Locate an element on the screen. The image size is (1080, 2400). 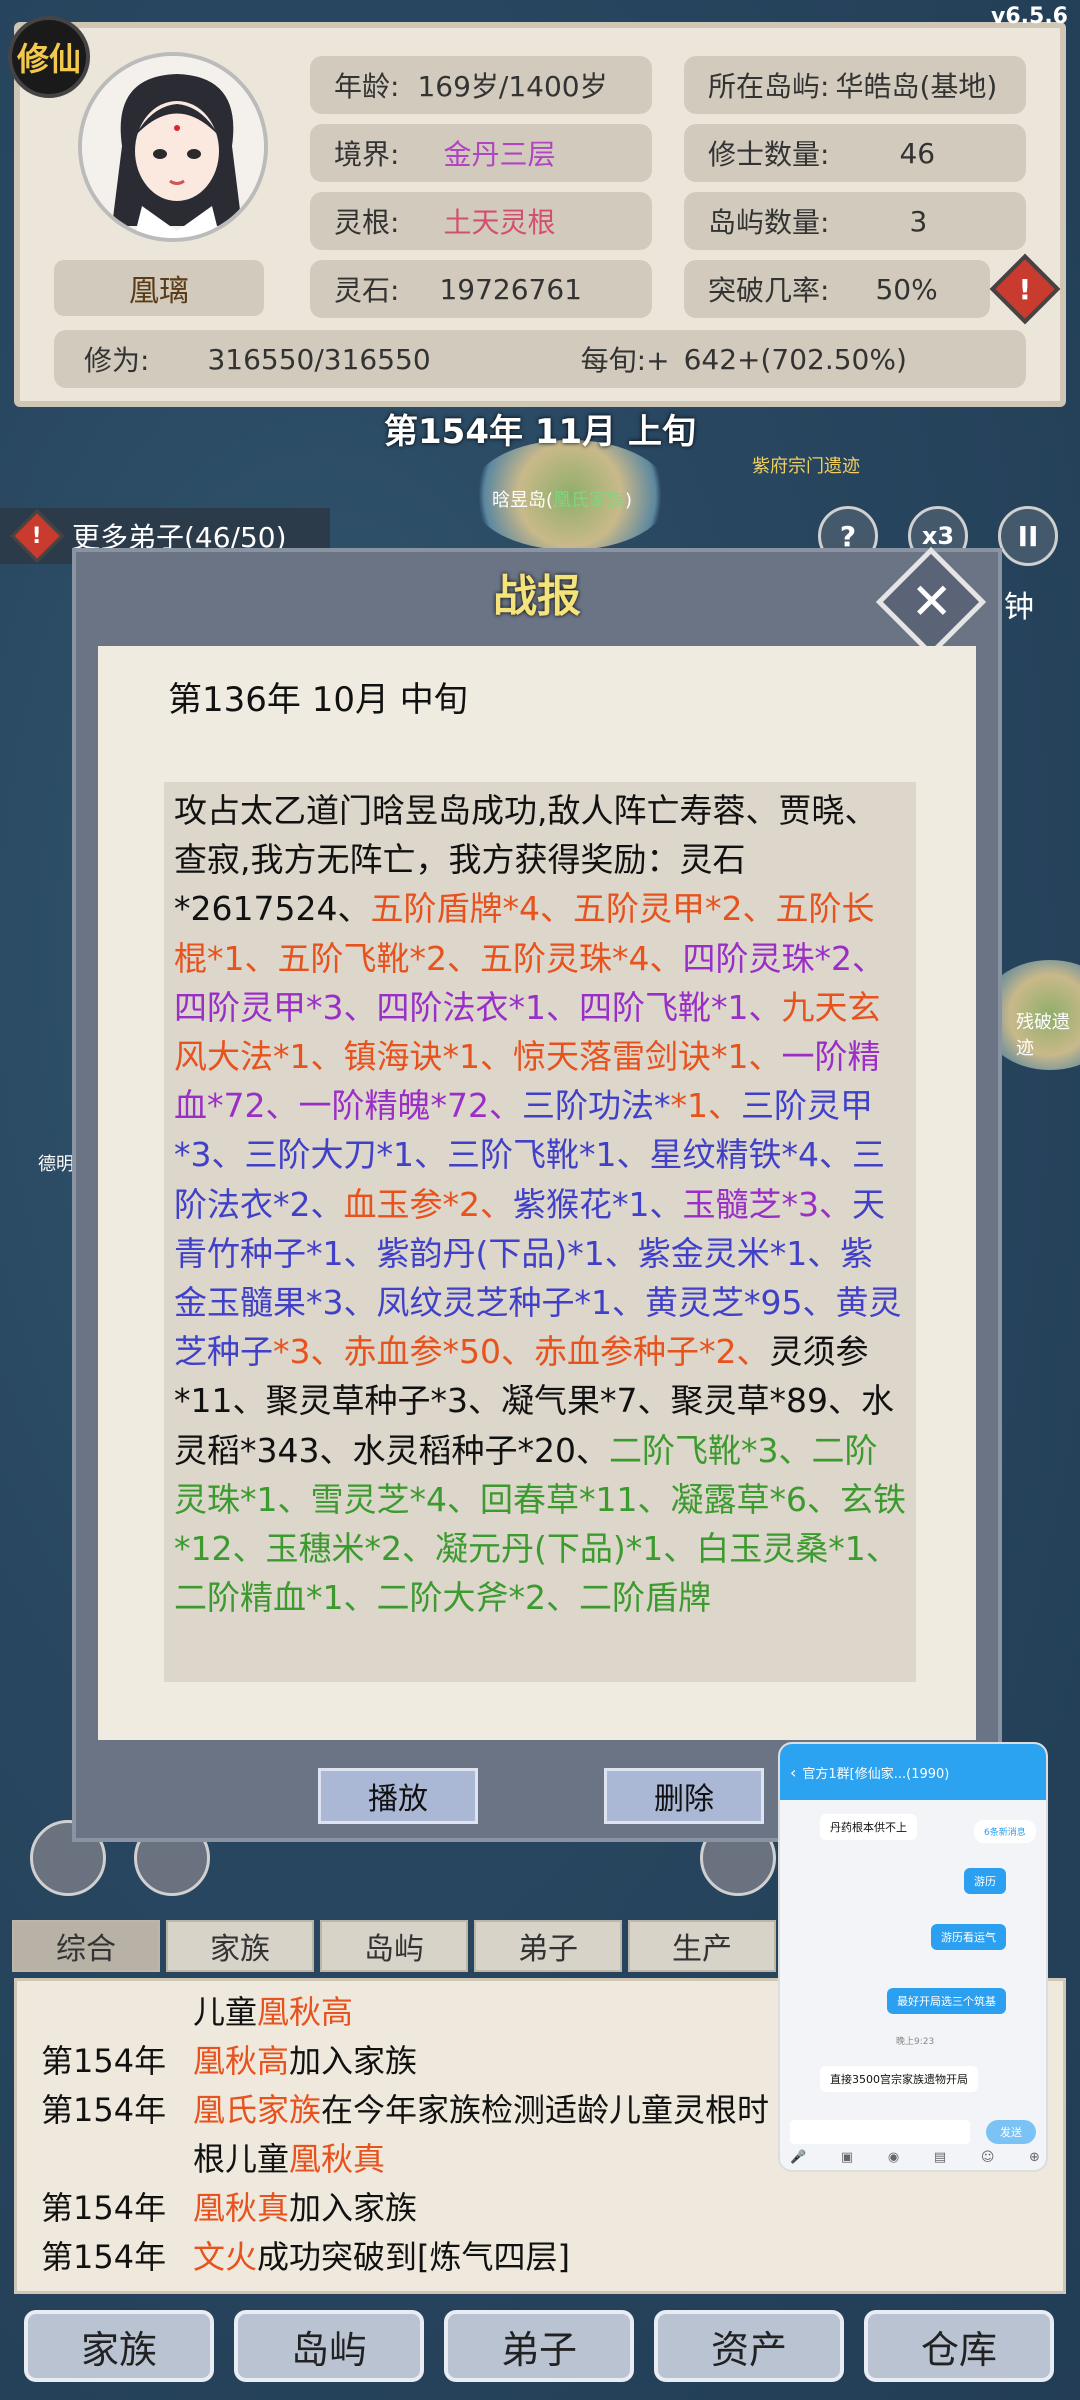
breakthrough-value: 50% is located at coordinates (906, 289).